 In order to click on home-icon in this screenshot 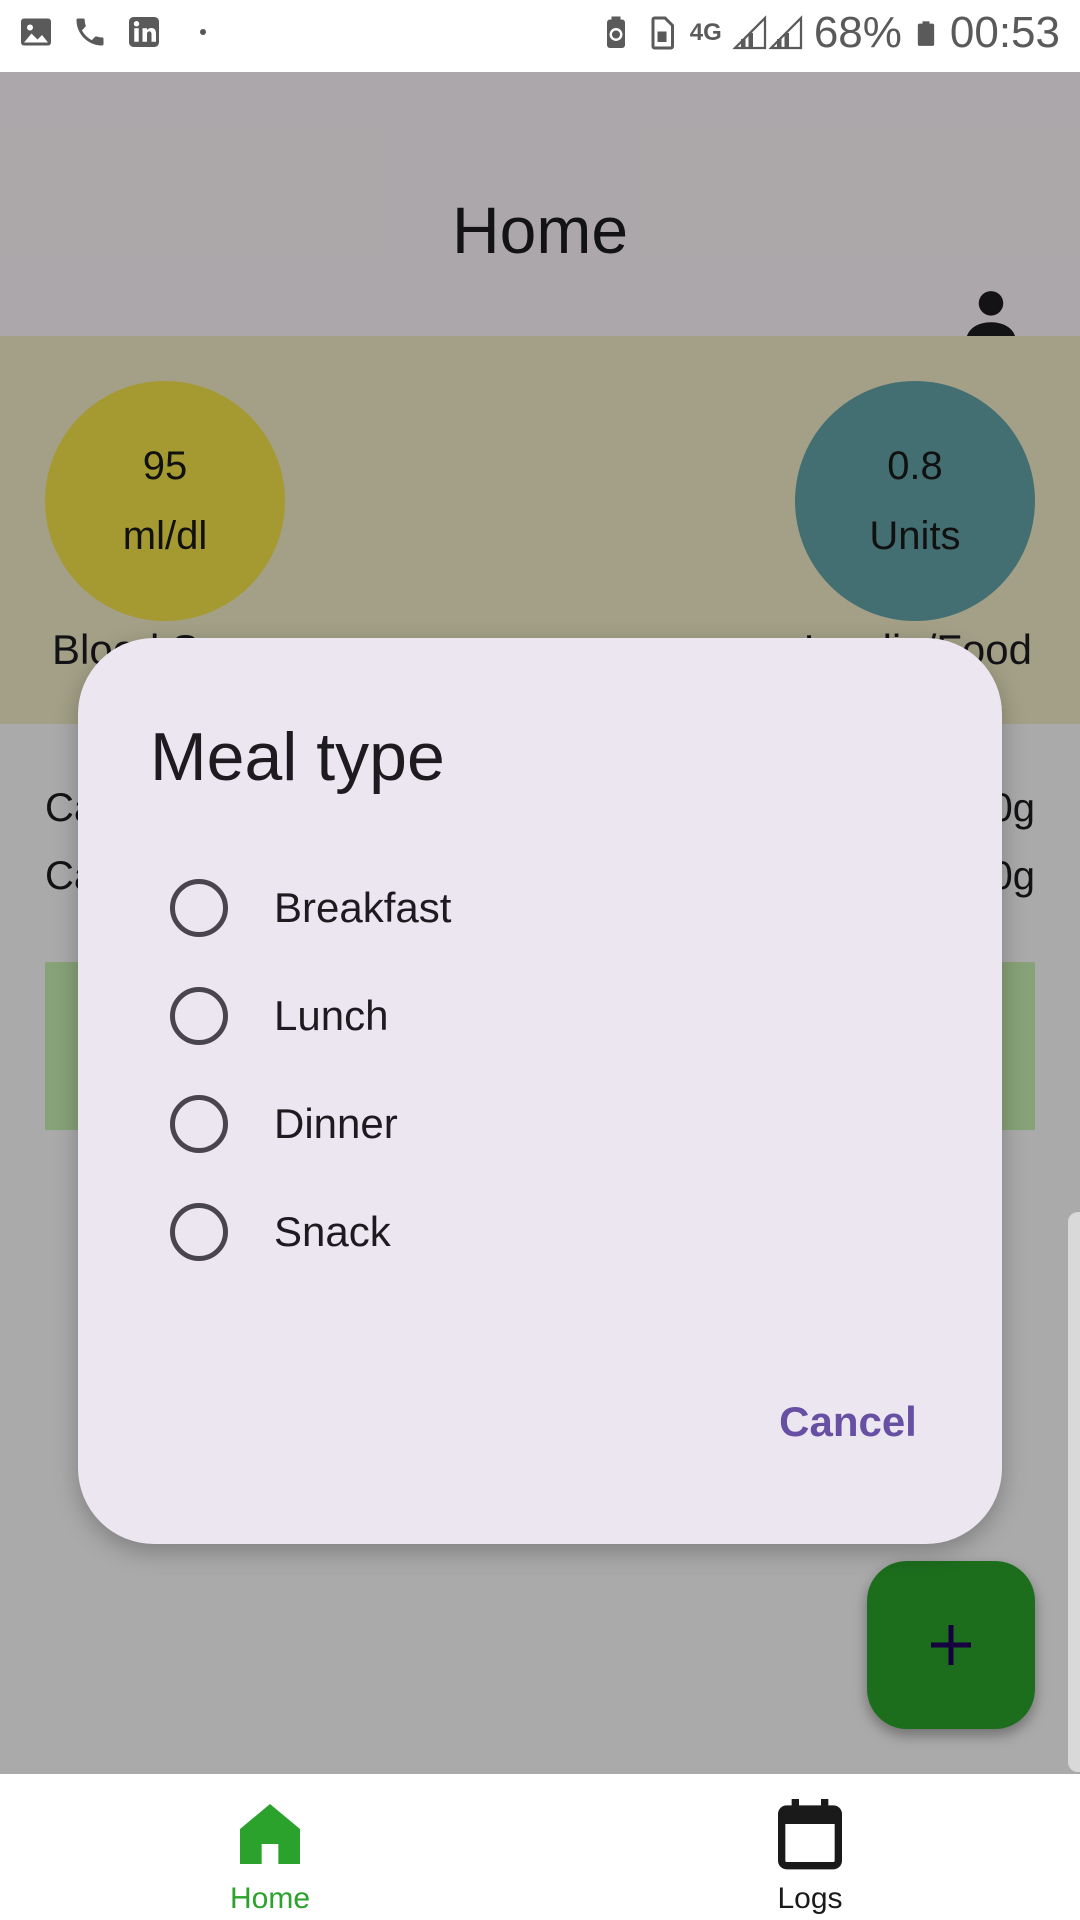, I will do `click(270, 1834)`.